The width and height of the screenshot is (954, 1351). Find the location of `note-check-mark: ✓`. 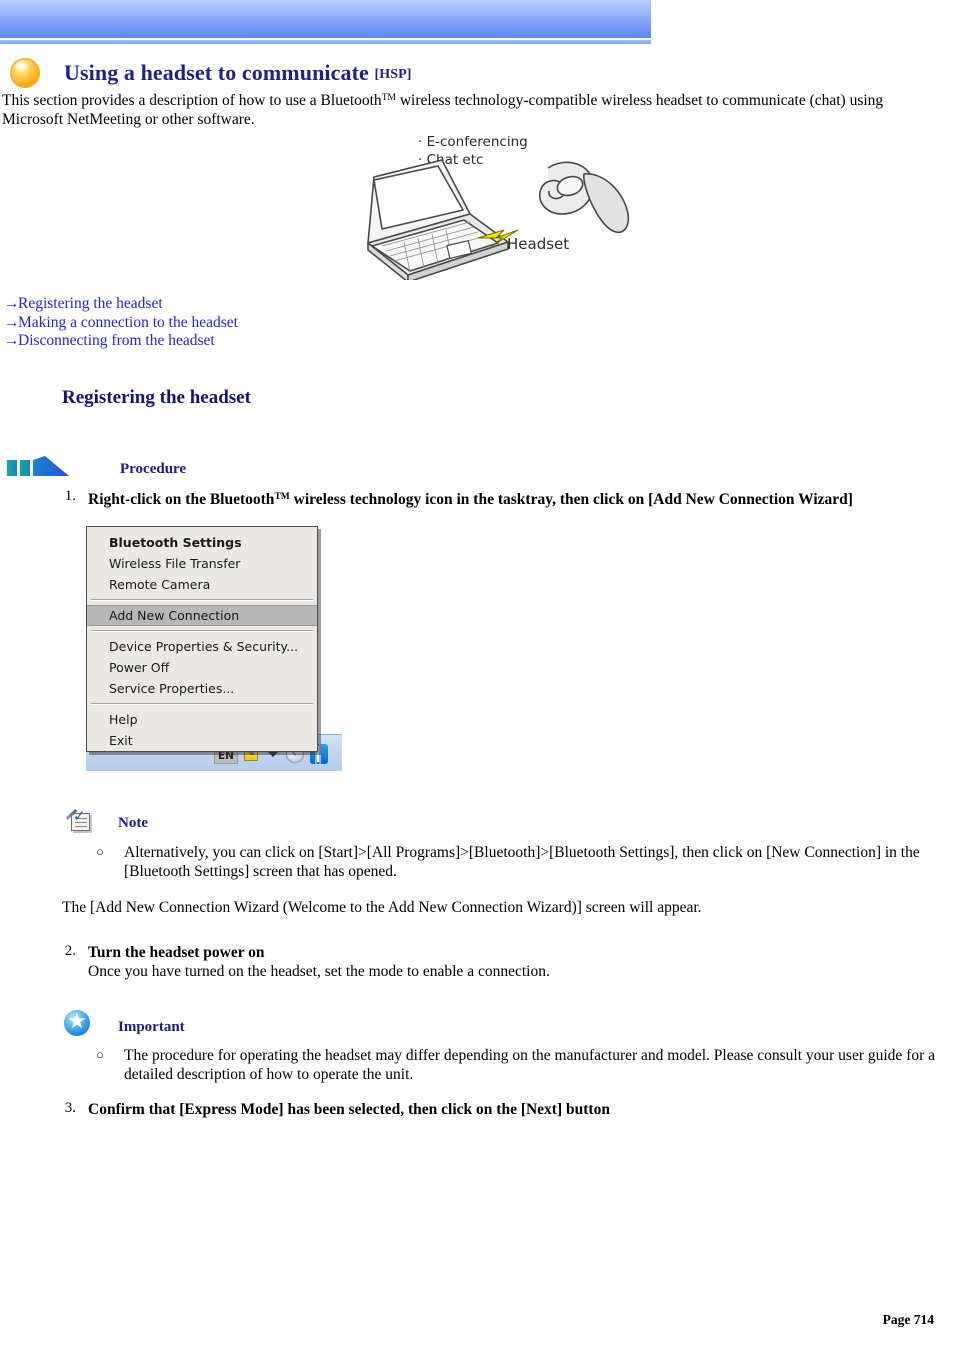

note-check-mark: ✓ is located at coordinates (79, 816).